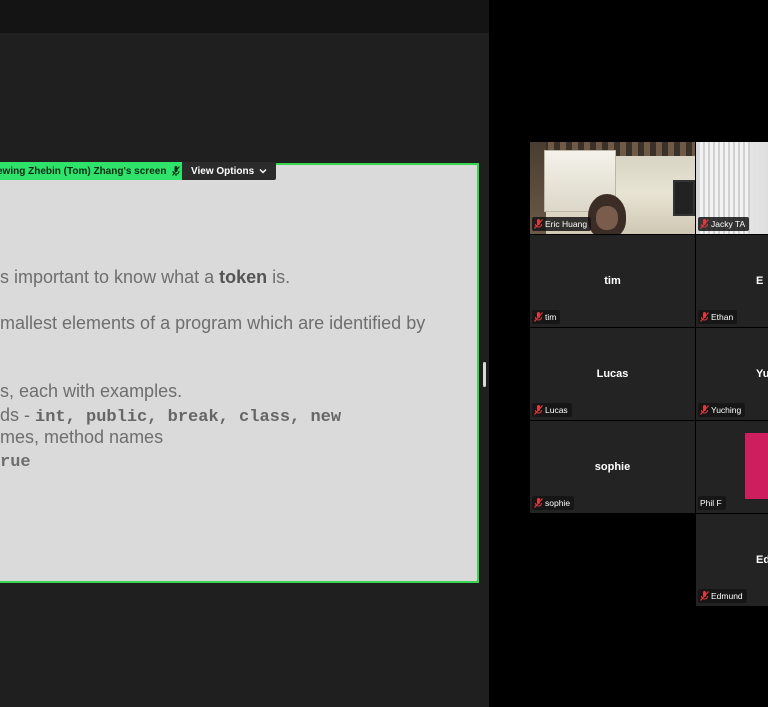 The width and height of the screenshot is (768, 707). Describe the element at coordinates (724, 224) in the screenshot. I see `name-tag: Jacky TA` at that location.